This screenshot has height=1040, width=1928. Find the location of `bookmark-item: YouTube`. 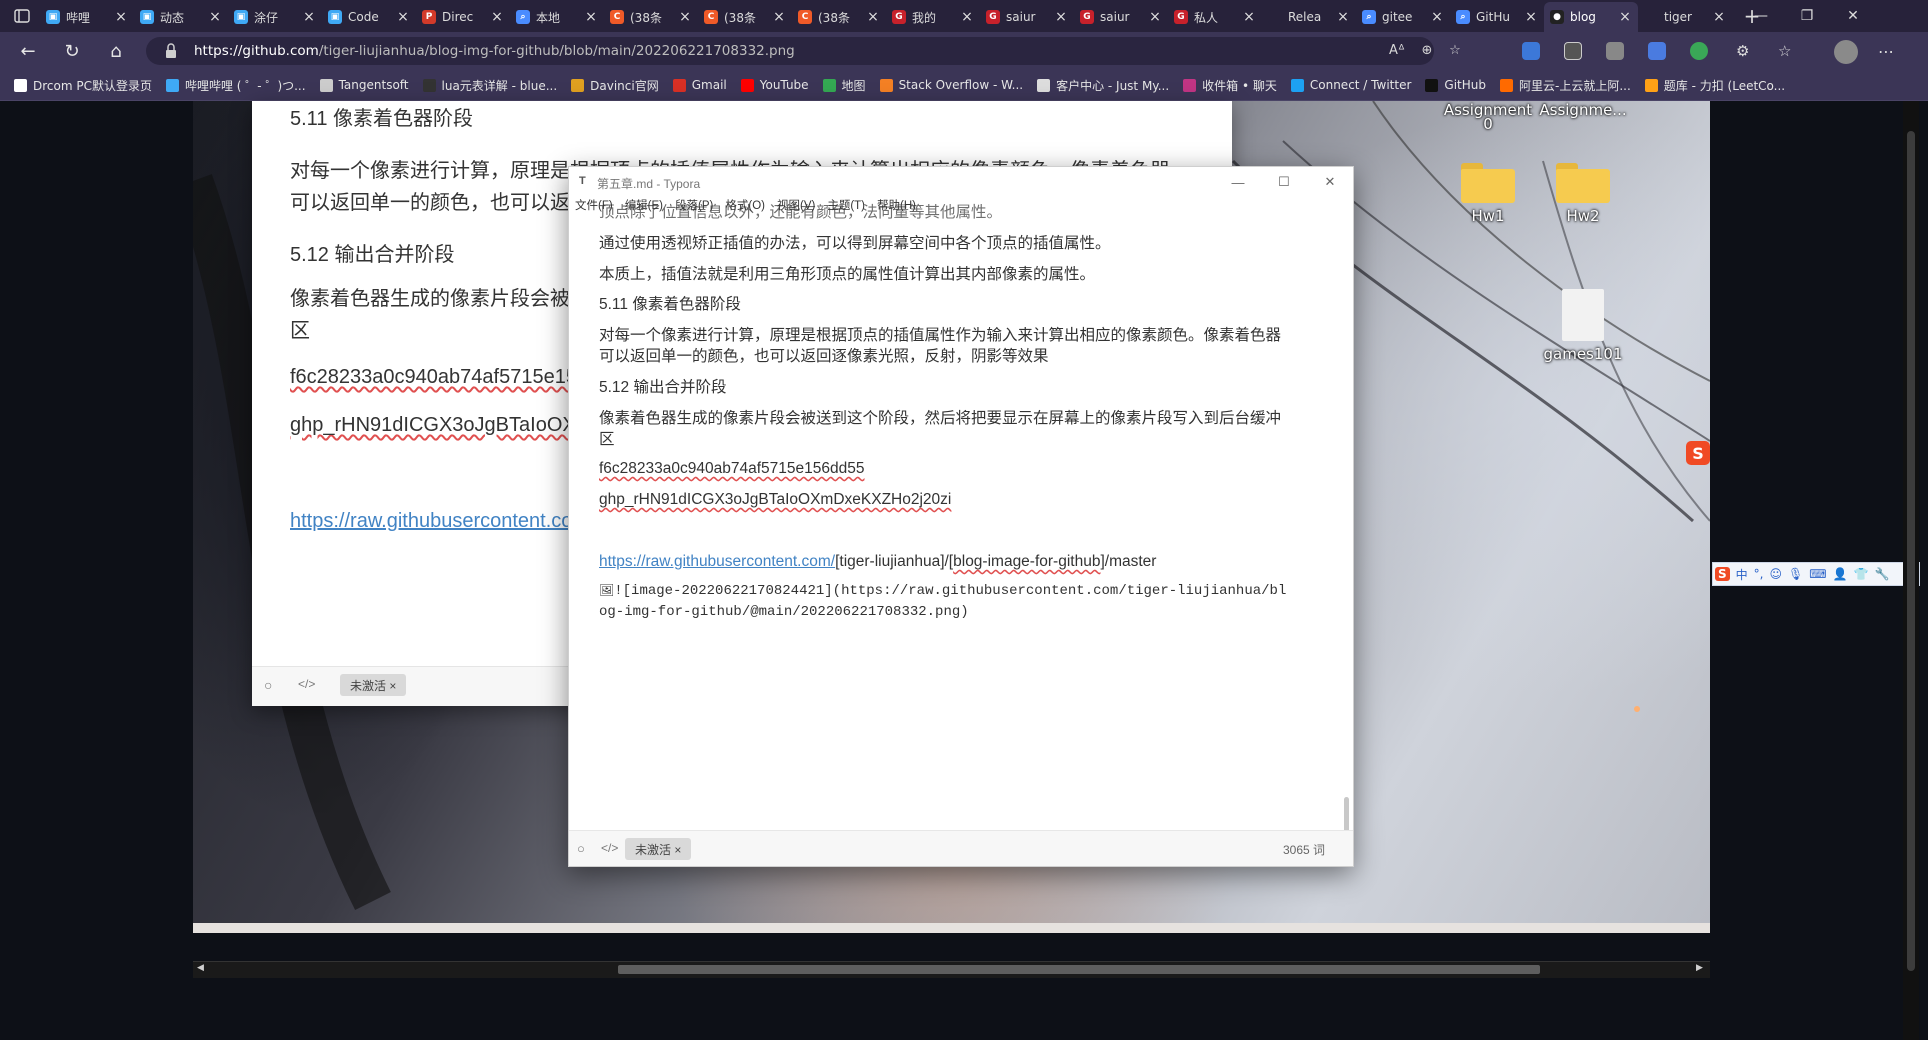

bookmark-item: YouTube is located at coordinates (774, 85).